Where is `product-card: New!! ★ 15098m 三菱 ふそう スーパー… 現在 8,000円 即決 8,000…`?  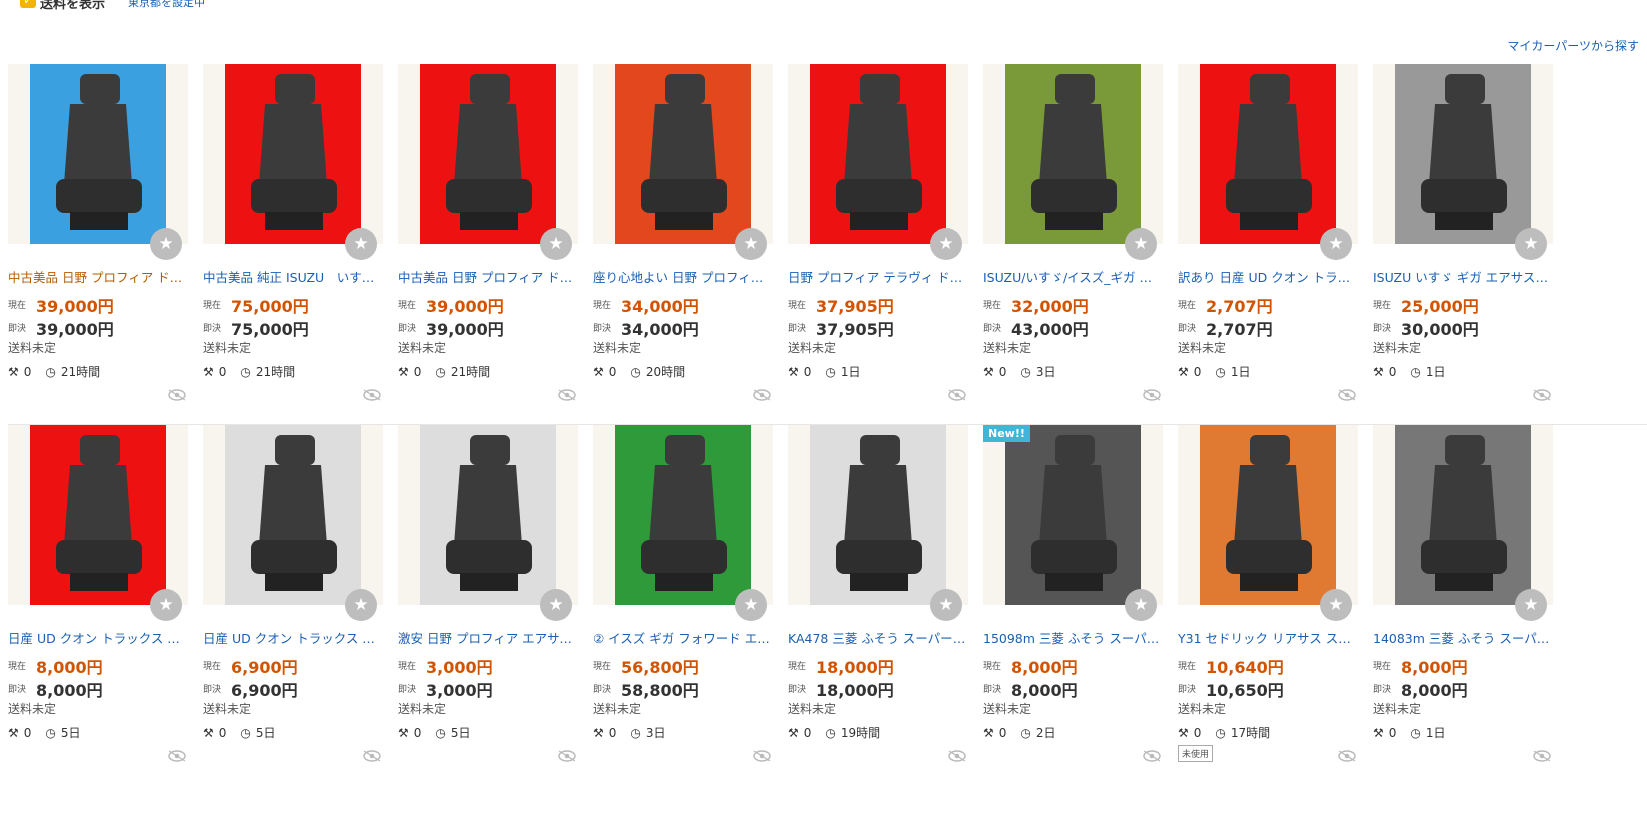
product-card: New!! ★ 15098m 三菱 ふそう スーパー… 現在 8,000円 即決 8,000… is located at coordinates (1073, 600).